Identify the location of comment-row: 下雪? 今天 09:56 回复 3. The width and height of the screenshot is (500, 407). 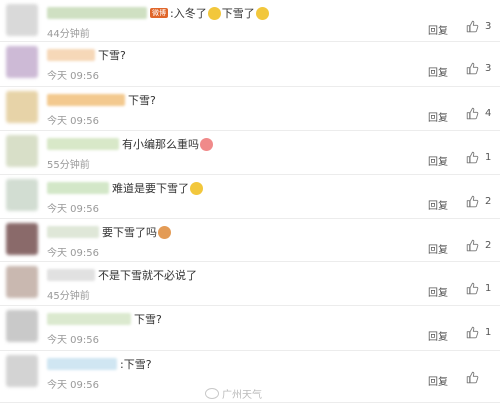
(250, 64).